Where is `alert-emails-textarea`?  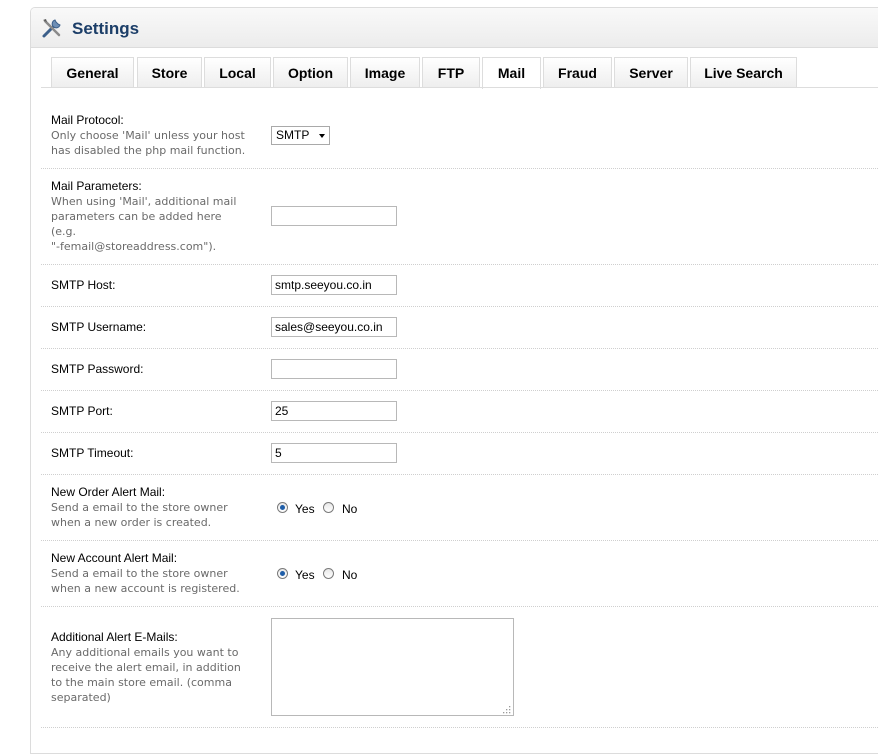
alert-emails-textarea is located at coordinates (392, 667).